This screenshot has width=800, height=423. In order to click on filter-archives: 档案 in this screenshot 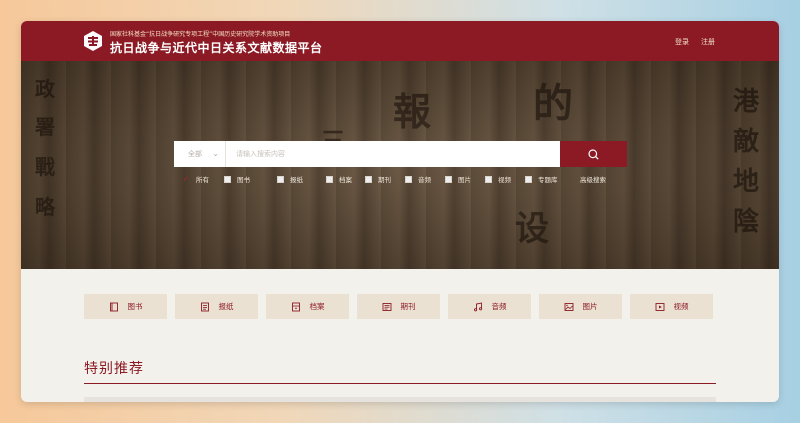, I will do `click(339, 179)`.